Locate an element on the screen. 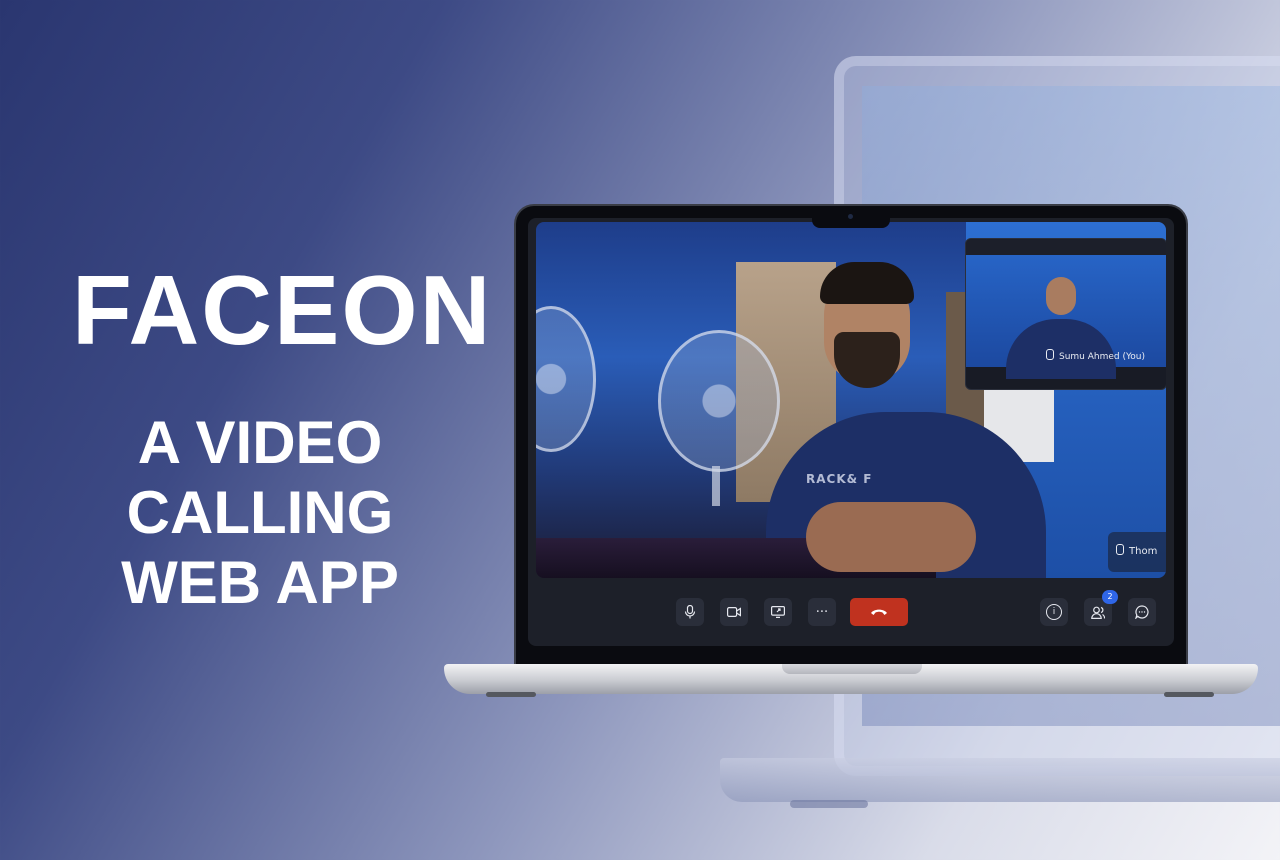 This screenshot has height=860, width=1280. end-call-button is located at coordinates (879, 612).